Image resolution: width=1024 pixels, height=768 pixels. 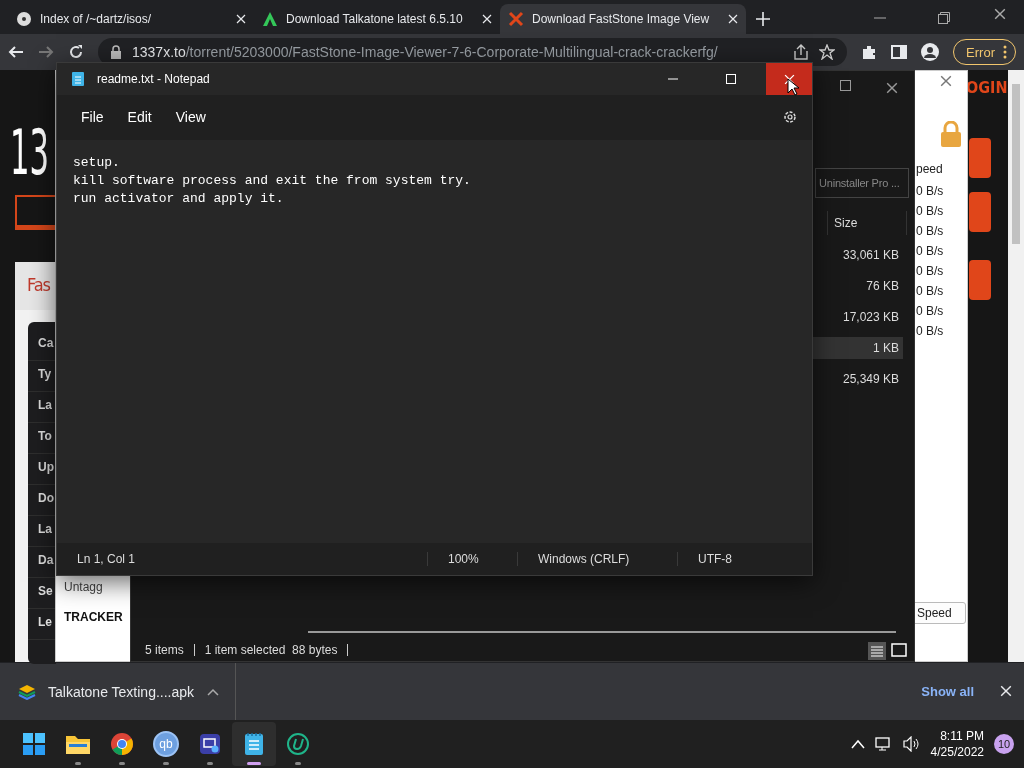 What do you see at coordinates (210, 744) in the screenshot?
I see `monitor-app-icon` at bounding box center [210, 744].